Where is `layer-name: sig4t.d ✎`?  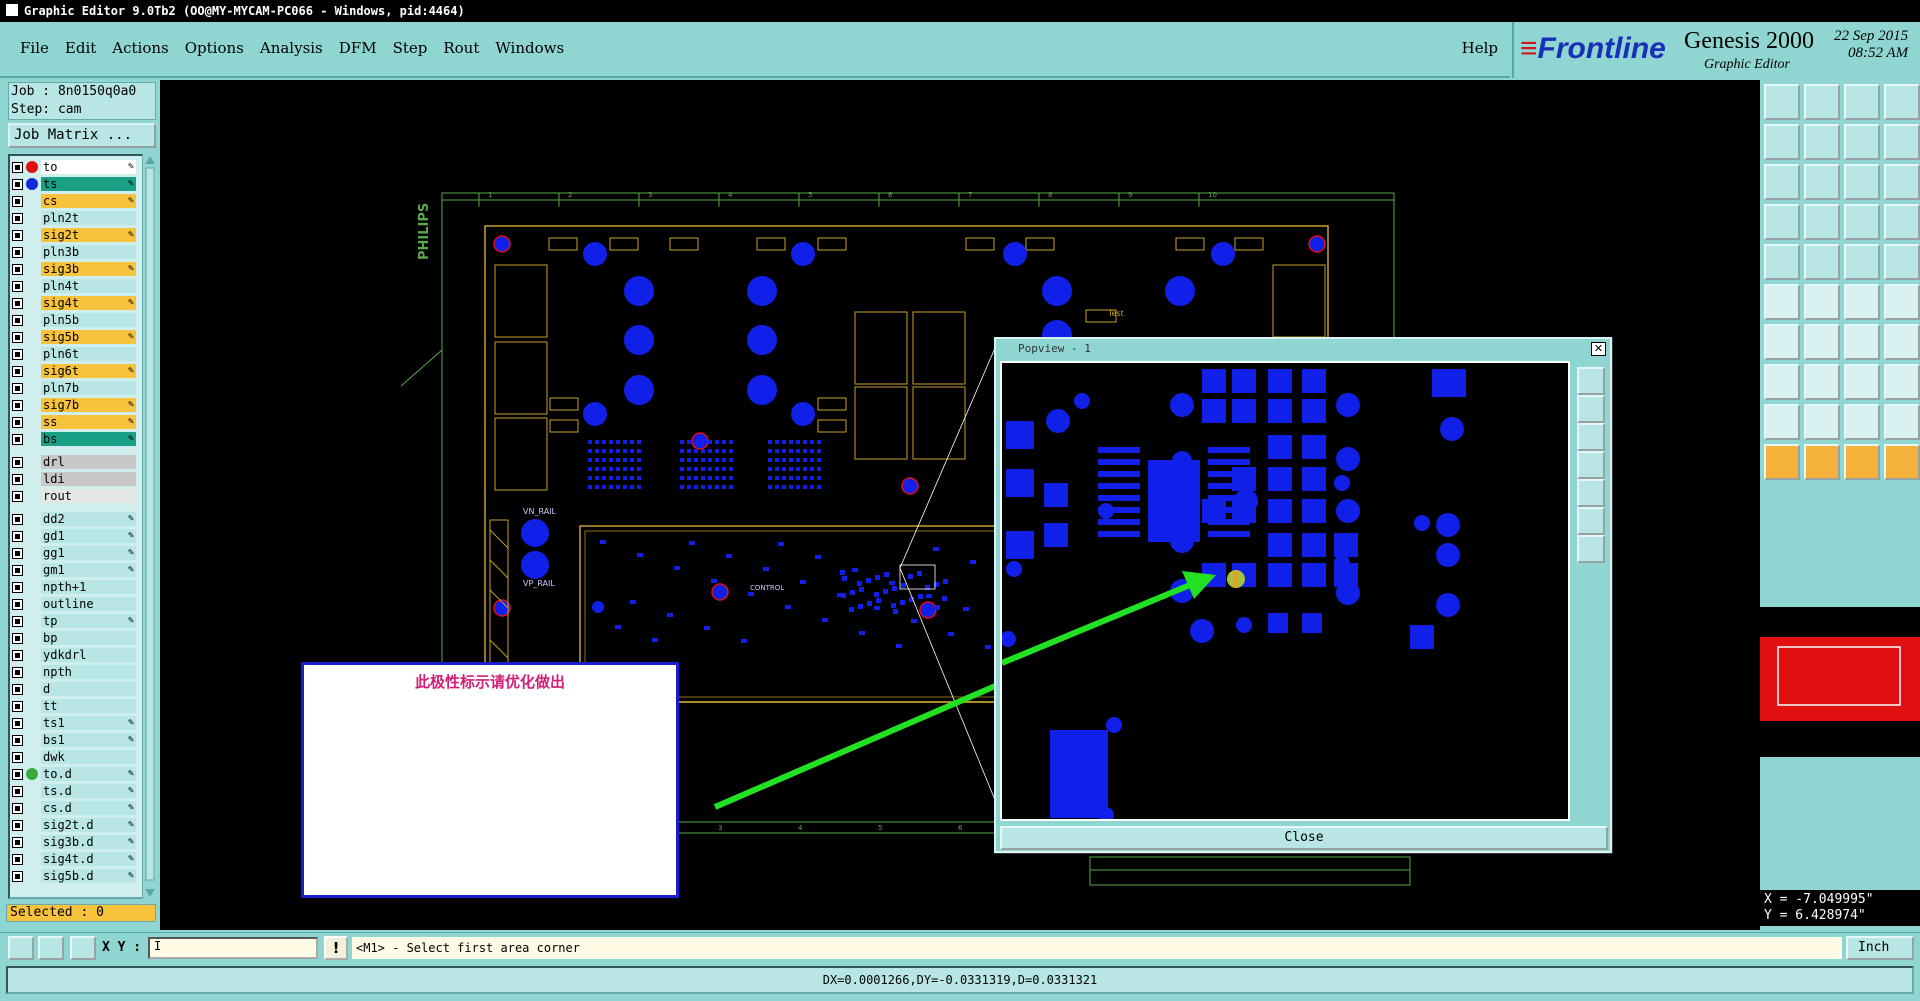 layer-name: sig4t.d ✎ is located at coordinates (88, 859).